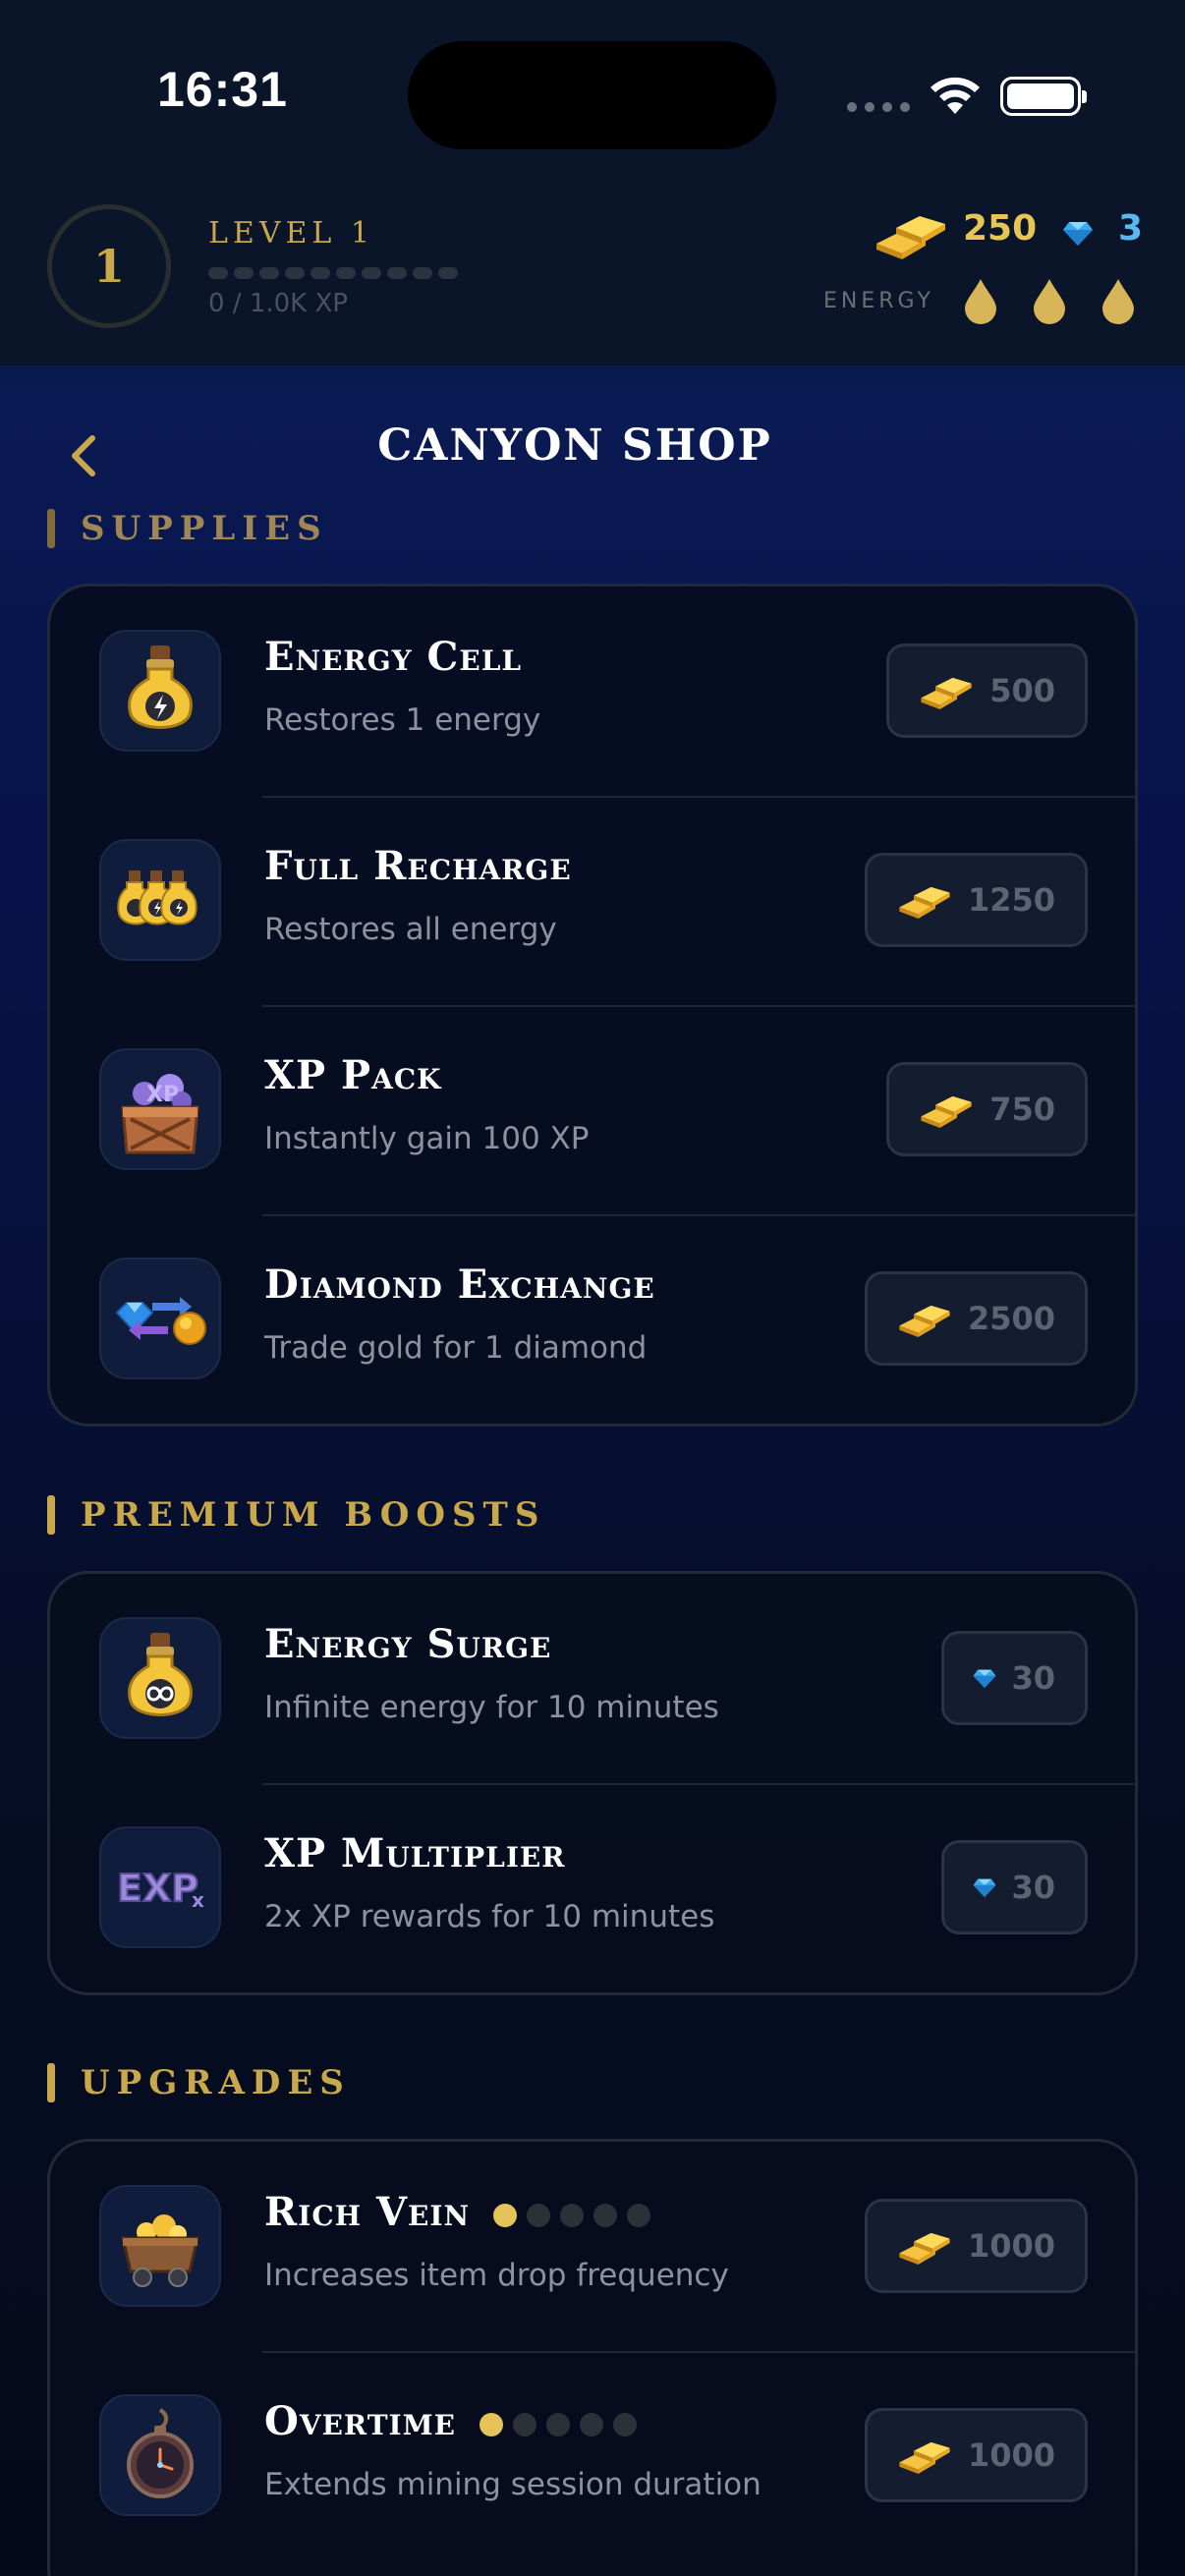 Image resolution: width=1185 pixels, height=2576 pixels. What do you see at coordinates (513, 2484) in the screenshot?
I see `item-description: Extends mining session duration` at bounding box center [513, 2484].